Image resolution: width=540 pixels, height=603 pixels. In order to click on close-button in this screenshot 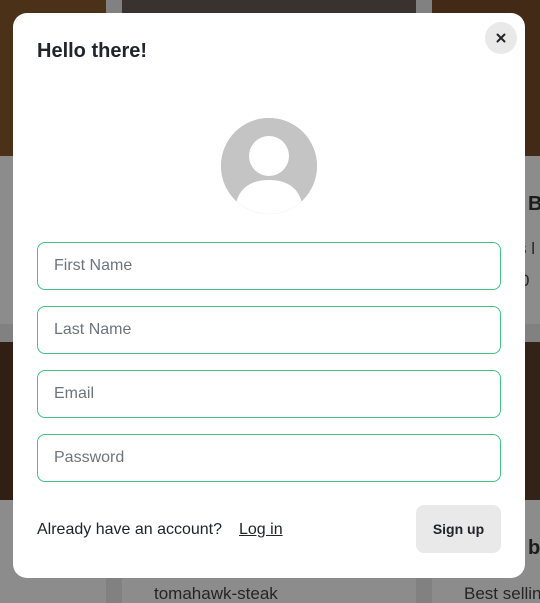, I will do `click(501, 38)`.